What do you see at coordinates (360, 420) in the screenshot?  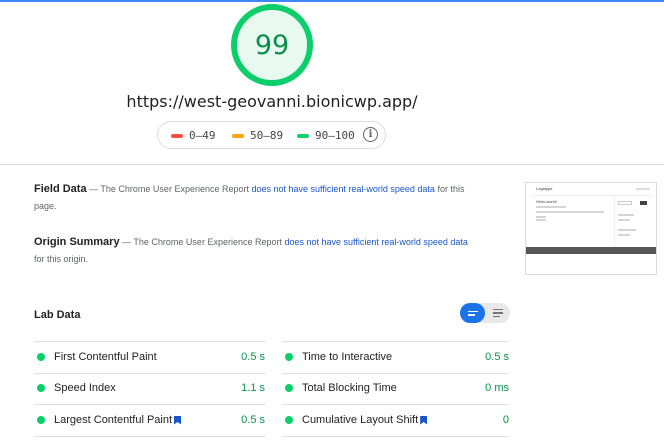 I see `metric-label: Cumulative Layout Shift` at bounding box center [360, 420].